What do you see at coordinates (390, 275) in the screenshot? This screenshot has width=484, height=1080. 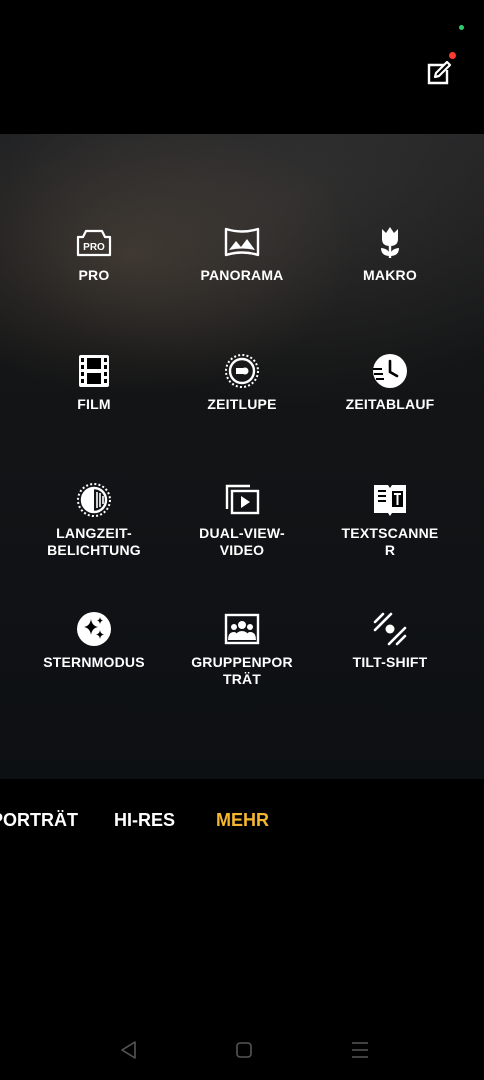 I see `mode-label: MAKRO` at bounding box center [390, 275].